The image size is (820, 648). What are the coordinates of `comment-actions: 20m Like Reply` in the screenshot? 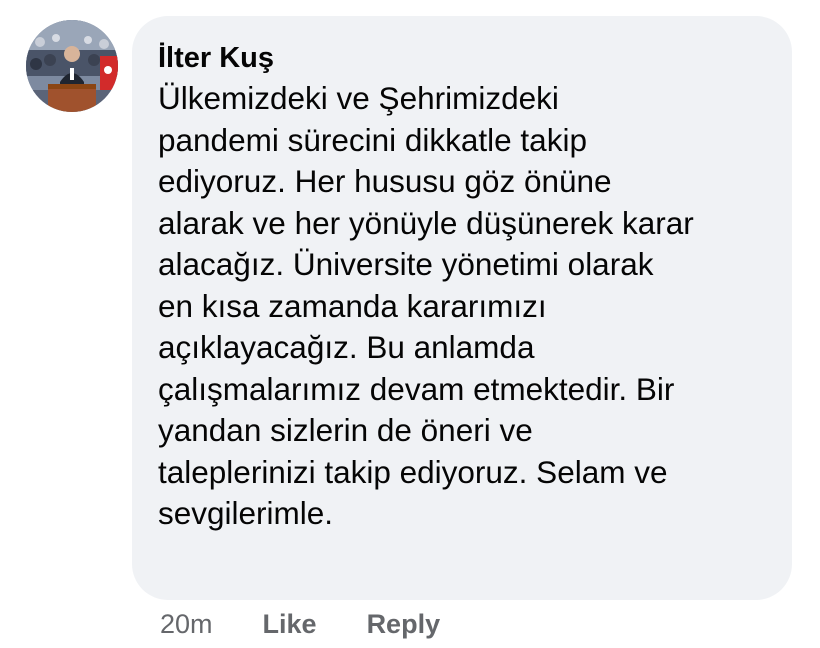 It's located at (300, 624).